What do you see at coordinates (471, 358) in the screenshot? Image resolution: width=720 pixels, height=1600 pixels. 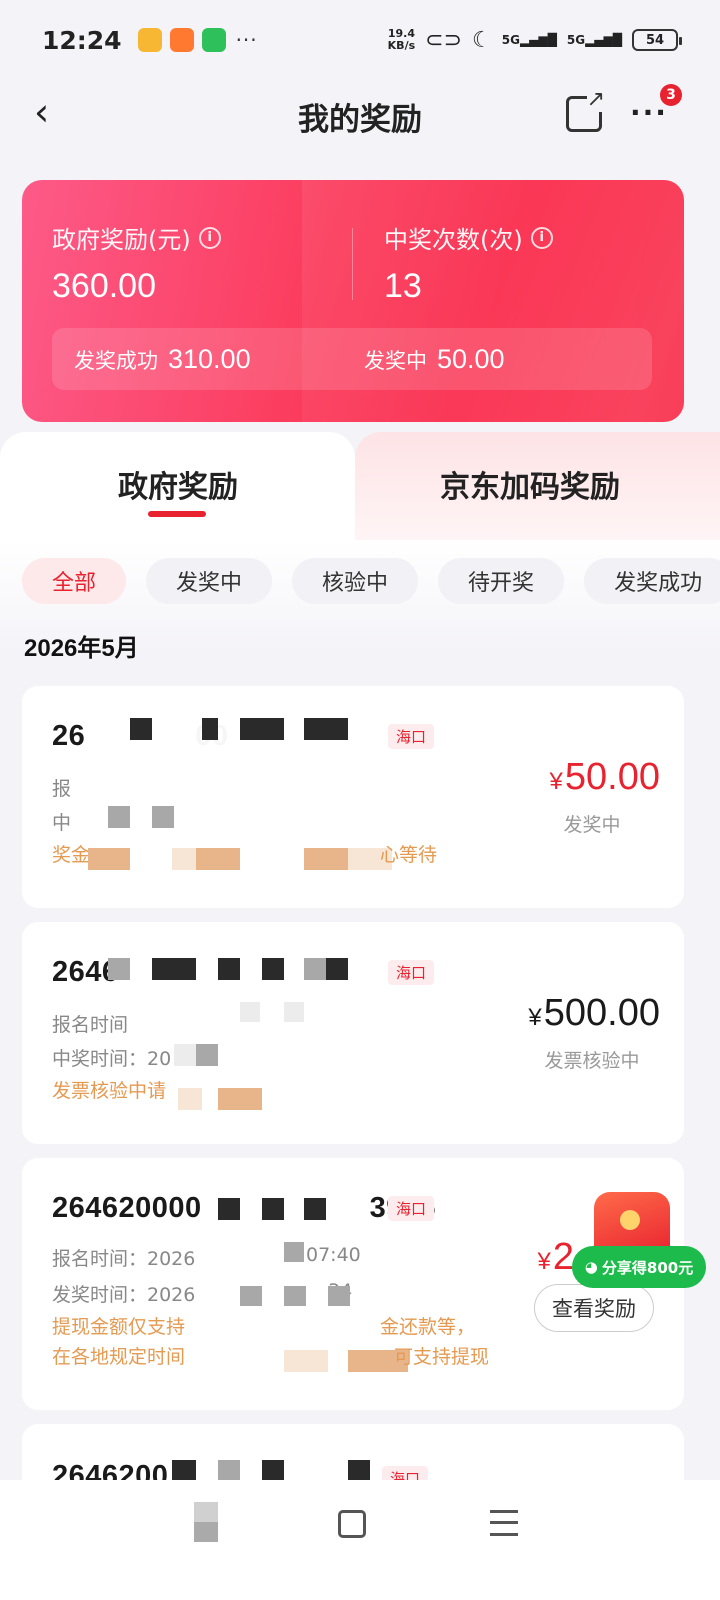 I see `paying-value: 50.00` at bounding box center [471, 358].